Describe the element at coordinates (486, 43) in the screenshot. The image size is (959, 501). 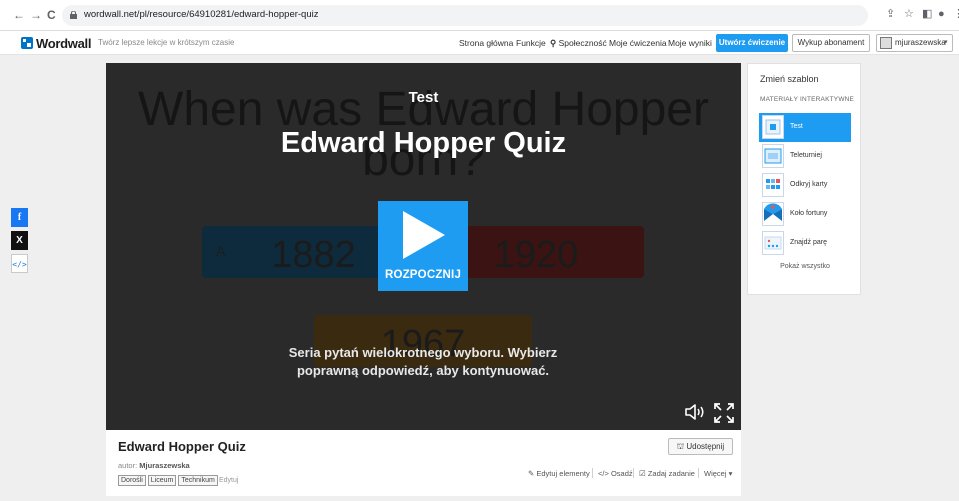
I see `nav-home: Strona główna` at that location.